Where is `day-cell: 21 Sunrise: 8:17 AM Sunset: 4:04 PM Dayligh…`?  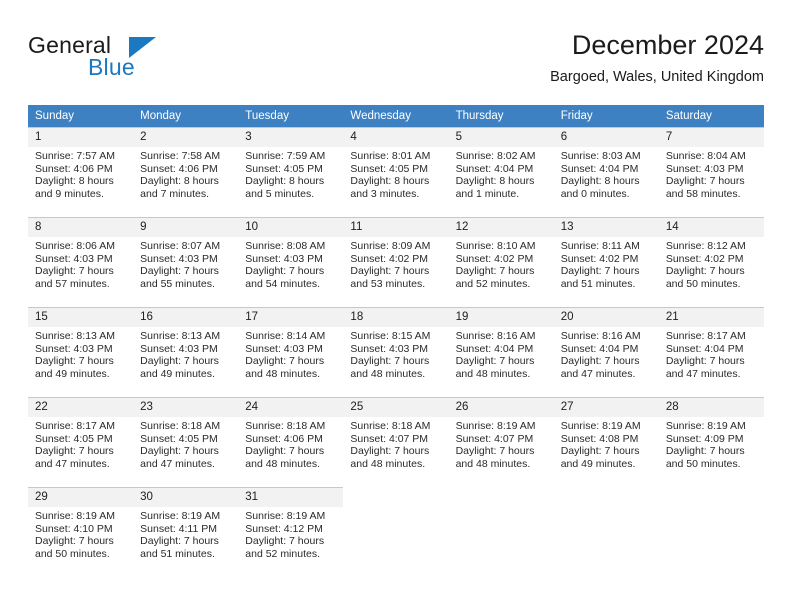 day-cell: 21 Sunrise: 8:17 AM Sunset: 4:04 PM Dayligh… is located at coordinates (711, 350).